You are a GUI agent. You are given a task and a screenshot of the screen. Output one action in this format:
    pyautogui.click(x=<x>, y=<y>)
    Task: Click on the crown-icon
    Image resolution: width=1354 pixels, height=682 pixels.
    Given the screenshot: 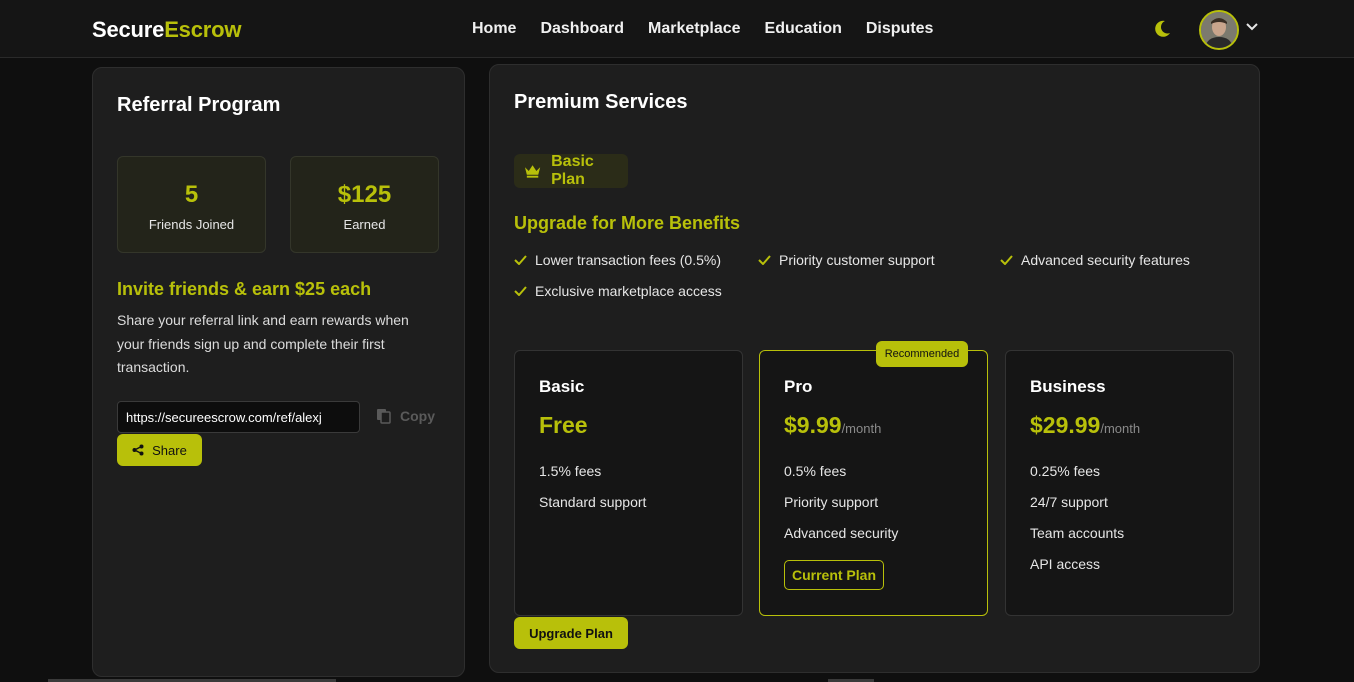 What is the action you would take?
    pyautogui.click(x=532, y=171)
    